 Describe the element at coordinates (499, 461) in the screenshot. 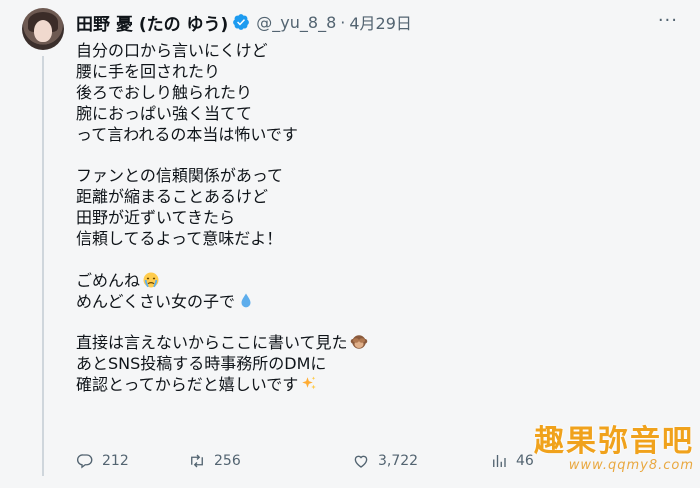

I see `views-chart-icon` at that location.